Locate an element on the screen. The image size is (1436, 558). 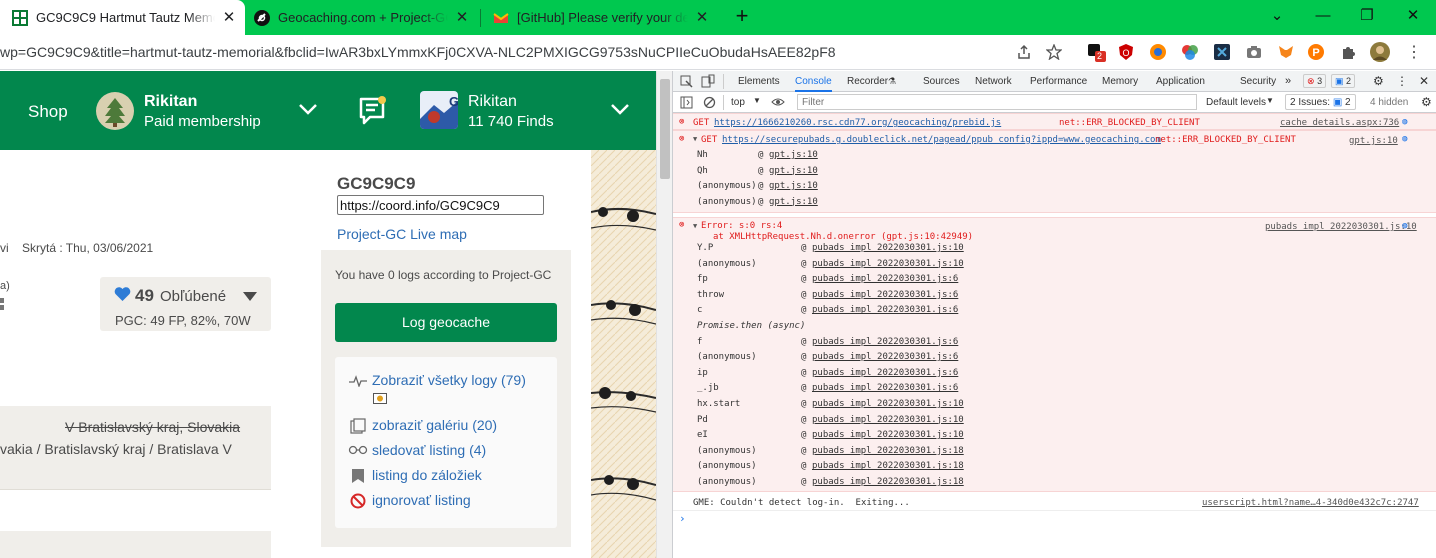
camera-icon is located at coordinates (1254, 52).